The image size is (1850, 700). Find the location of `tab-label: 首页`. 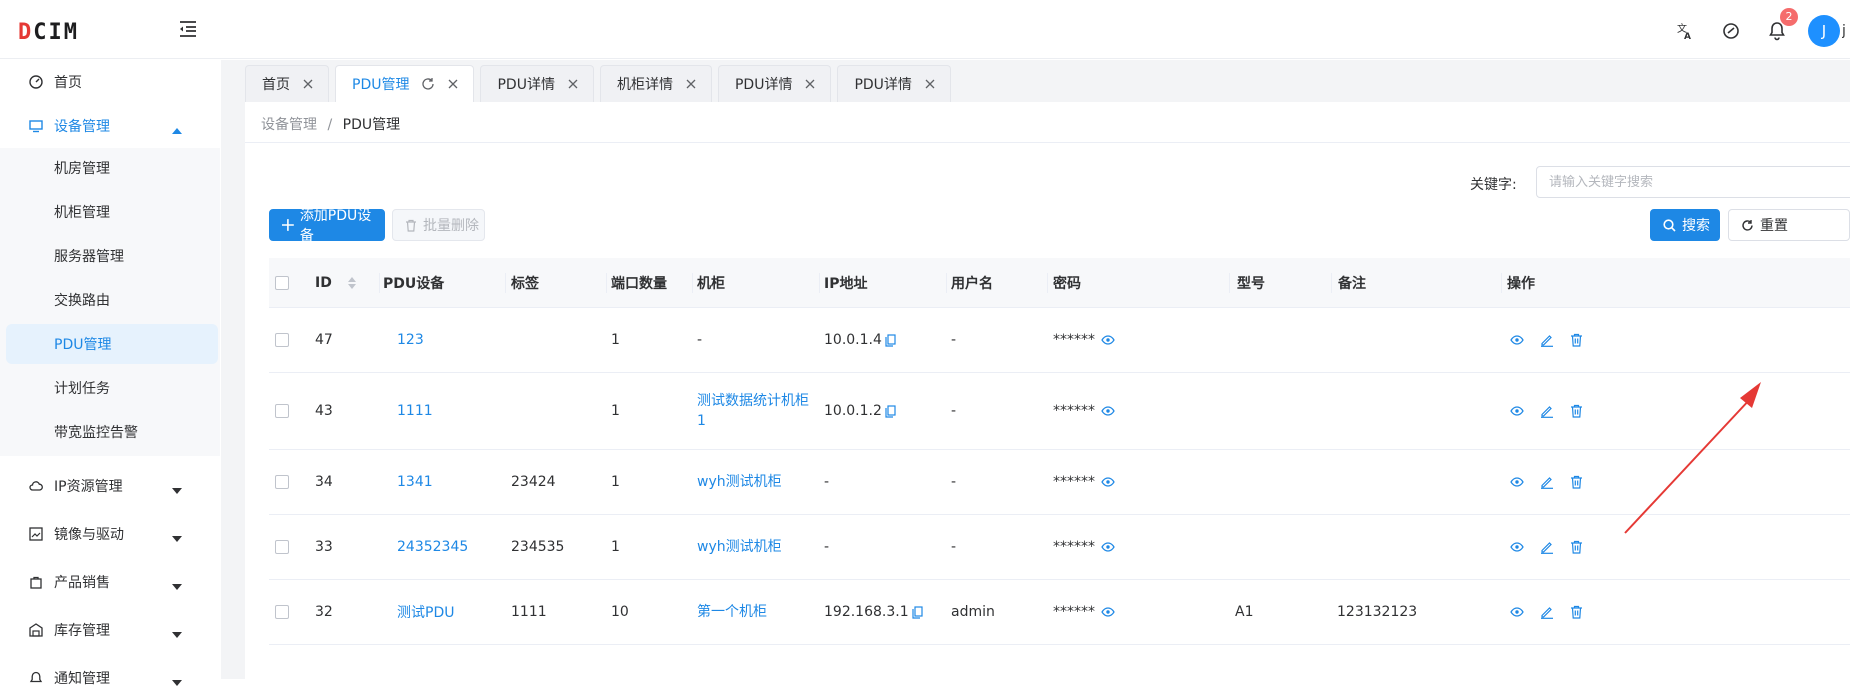

tab-label: 首页 is located at coordinates (276, 85).